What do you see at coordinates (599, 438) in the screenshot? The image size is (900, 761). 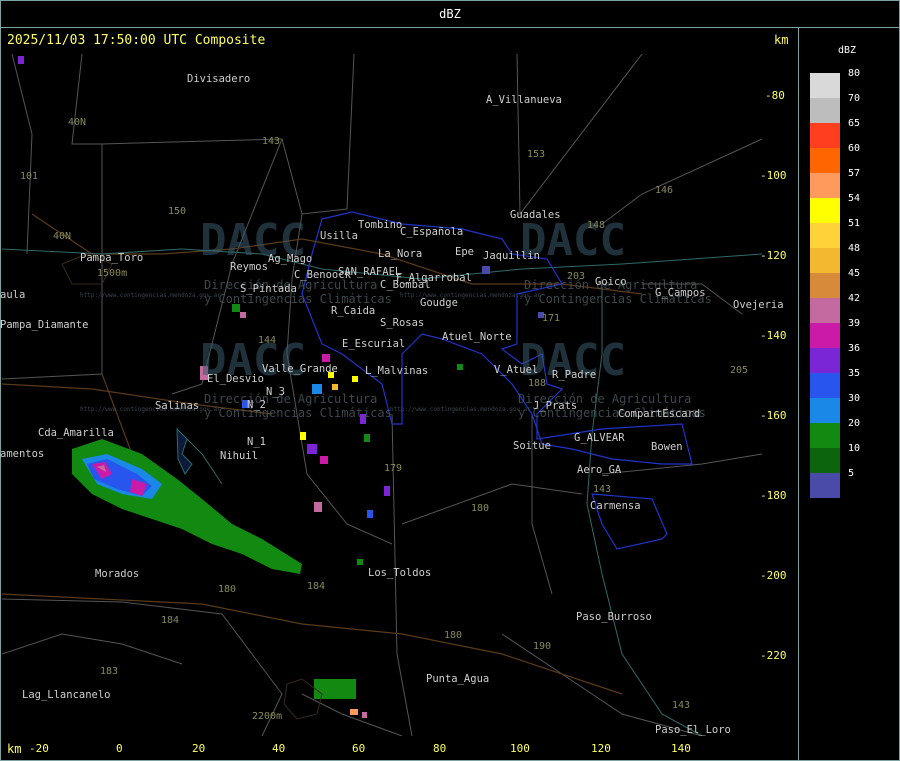 I see `place-label: G_ALVEAR` at bounding box center [599, 438].